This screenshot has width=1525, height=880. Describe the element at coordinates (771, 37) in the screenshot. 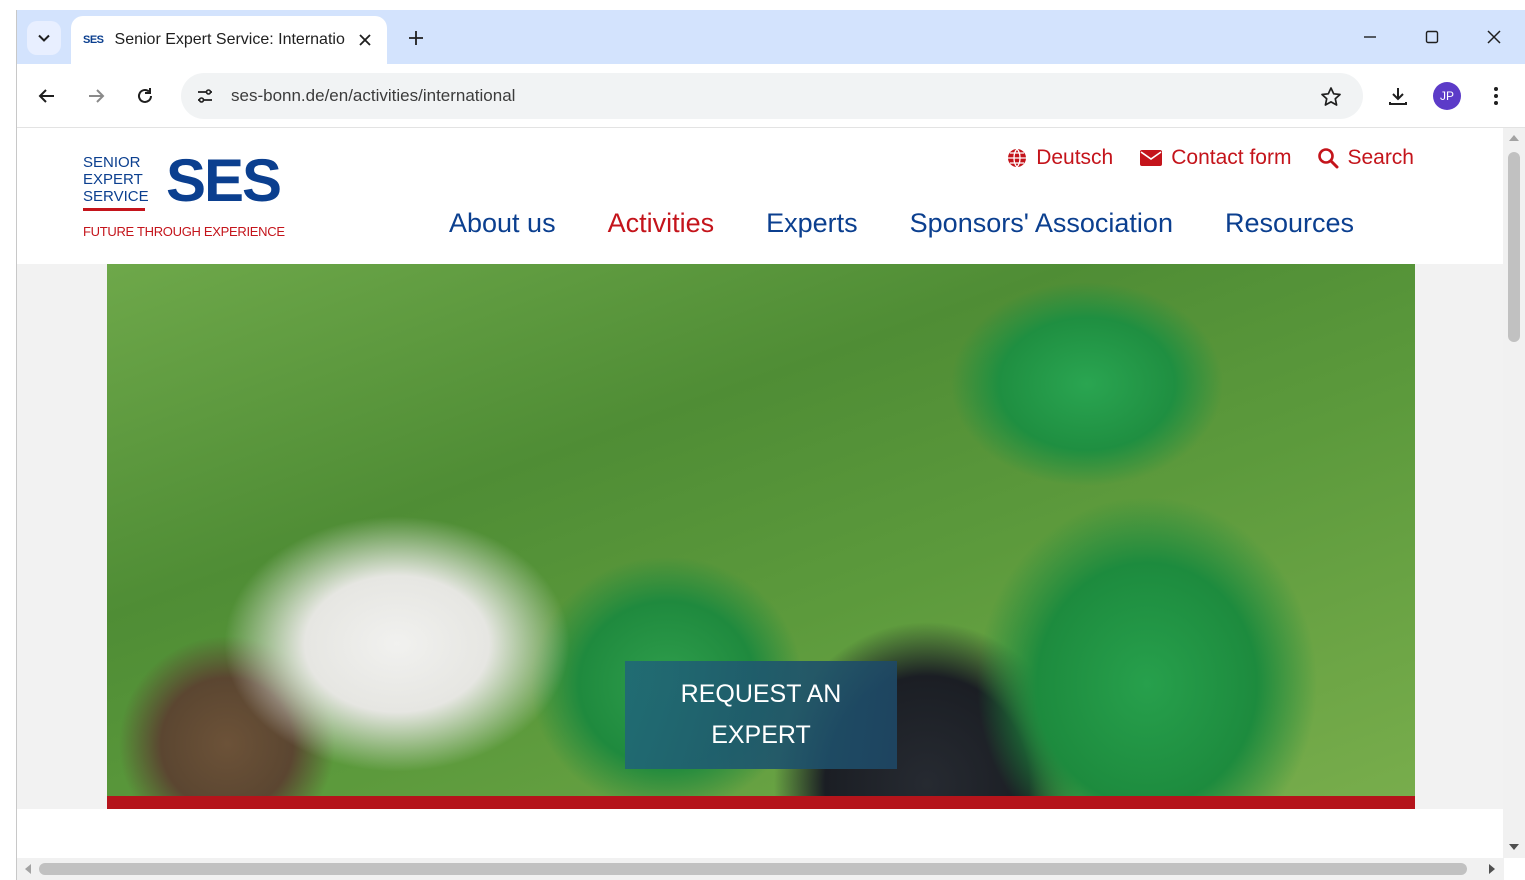

I see `tab-strip: SES Senior Expert Service: International` at that location.